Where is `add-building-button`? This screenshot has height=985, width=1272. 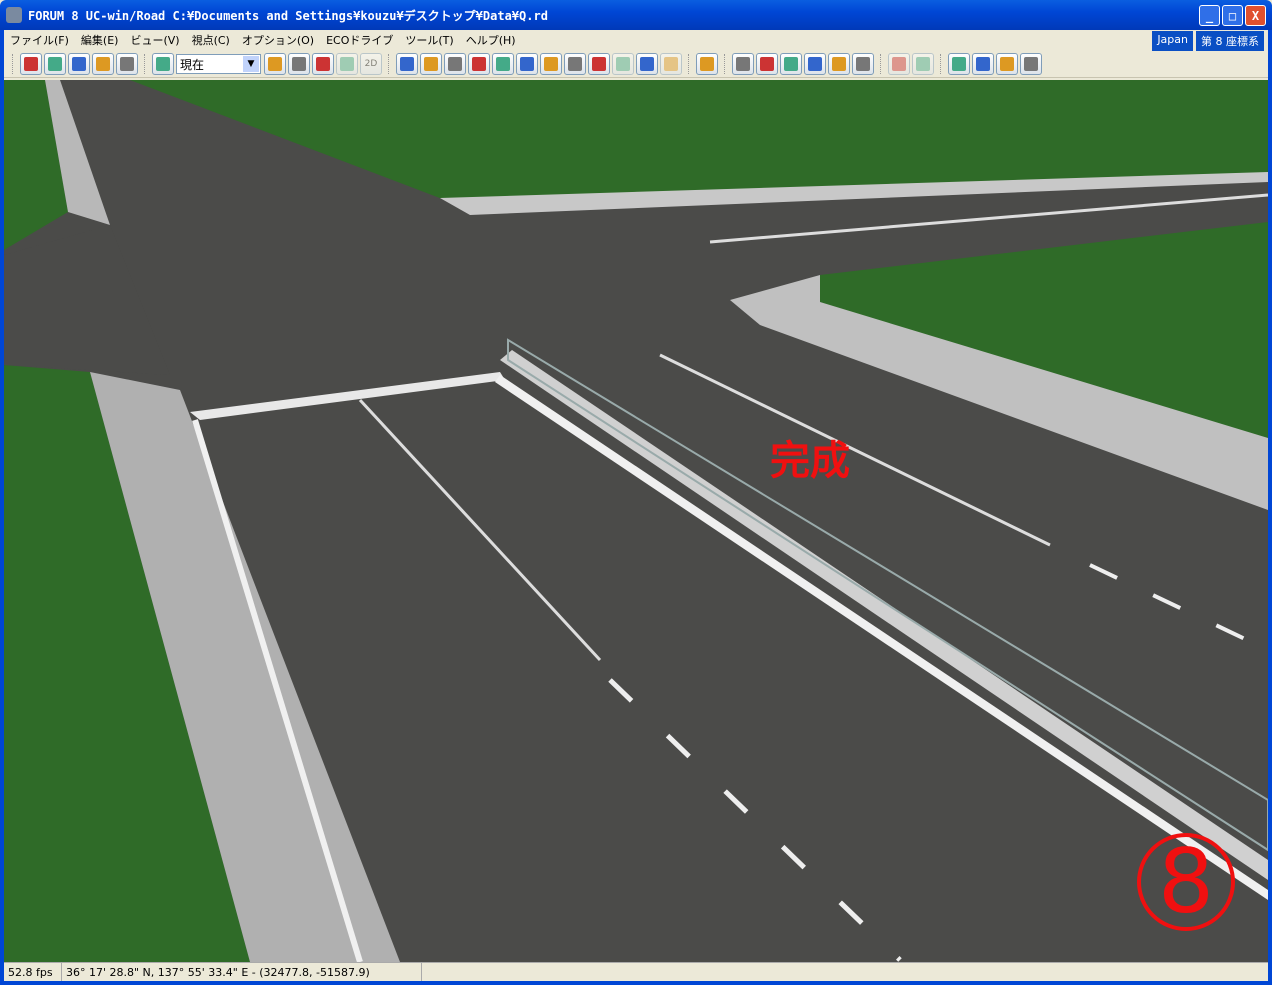
add-building-button is located at coordinates (863, 64).